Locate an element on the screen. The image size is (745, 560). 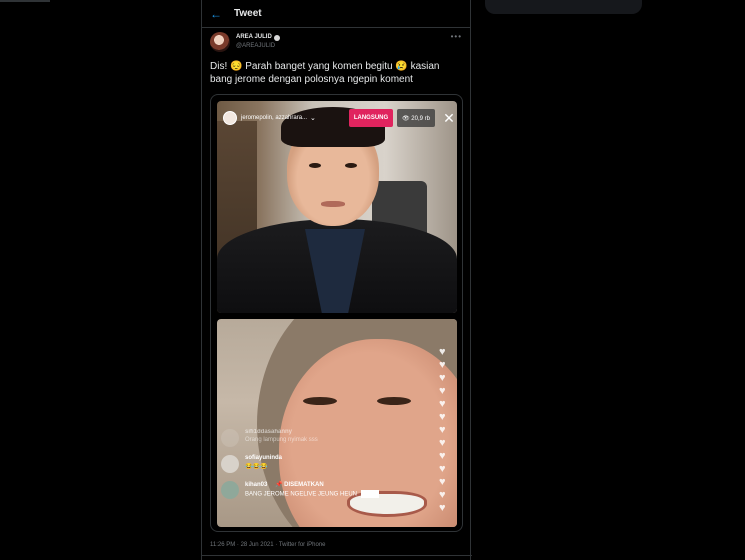
more-horizontal-icon: ••• is located at coordinates (456, 36).